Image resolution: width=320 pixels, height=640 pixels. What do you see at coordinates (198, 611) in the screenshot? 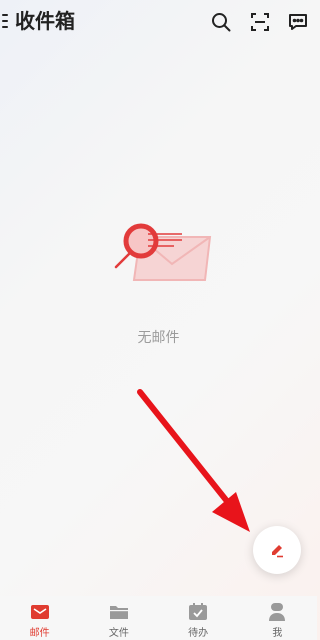
I see `todo-calendar-icon` at bounding box center [198, 611].